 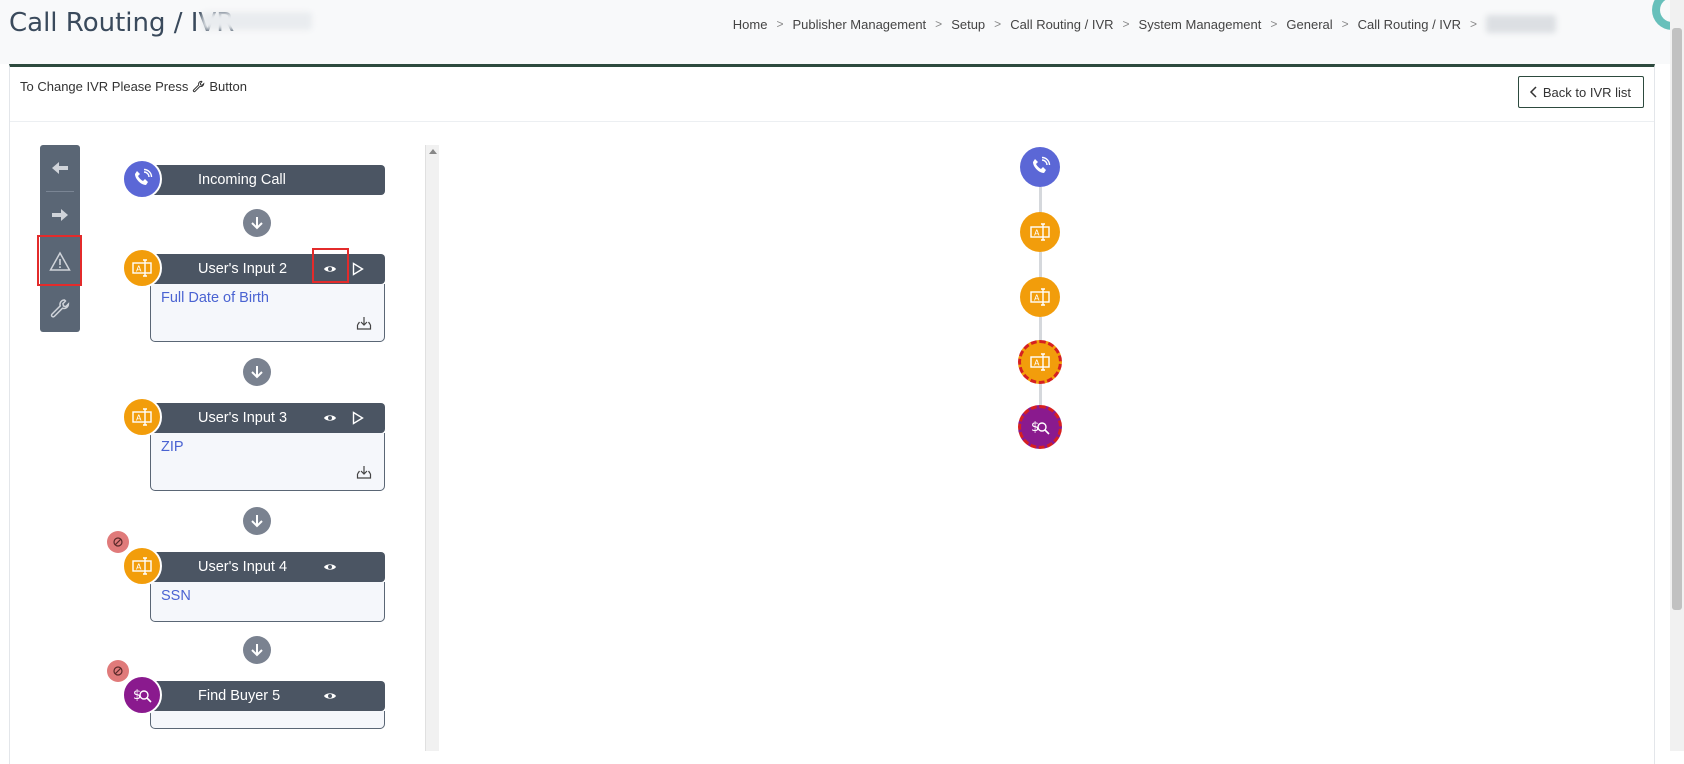 I want to click on node-title: Find Buyer 5, so click(x=239, y=696).